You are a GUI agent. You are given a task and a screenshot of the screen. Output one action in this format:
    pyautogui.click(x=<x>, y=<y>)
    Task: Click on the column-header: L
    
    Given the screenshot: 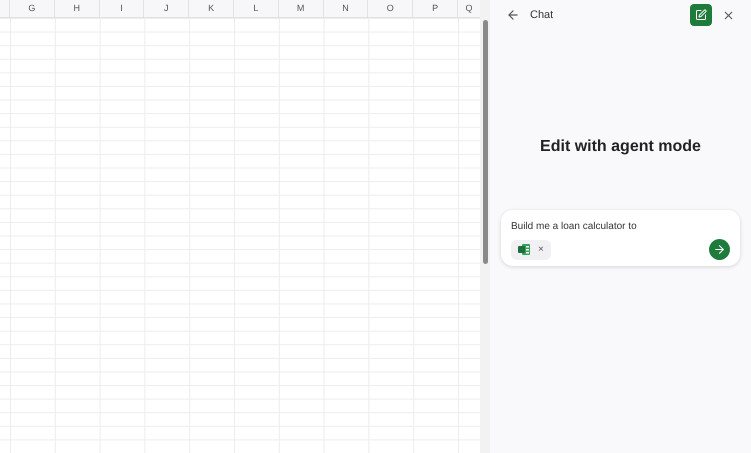 What is the action you would take?
    pyautogui.click(x=256, y=8)
    